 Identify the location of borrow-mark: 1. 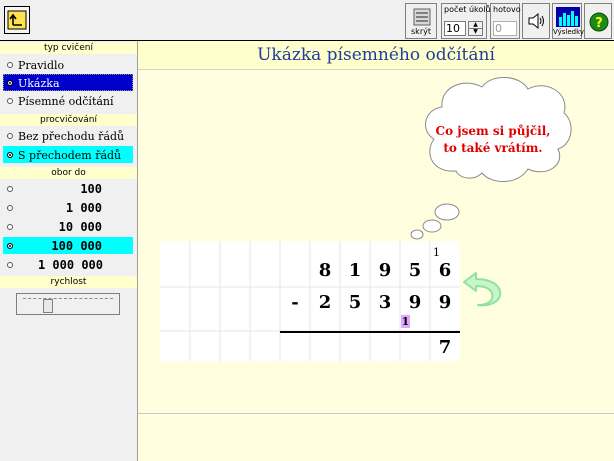
(405, 321).